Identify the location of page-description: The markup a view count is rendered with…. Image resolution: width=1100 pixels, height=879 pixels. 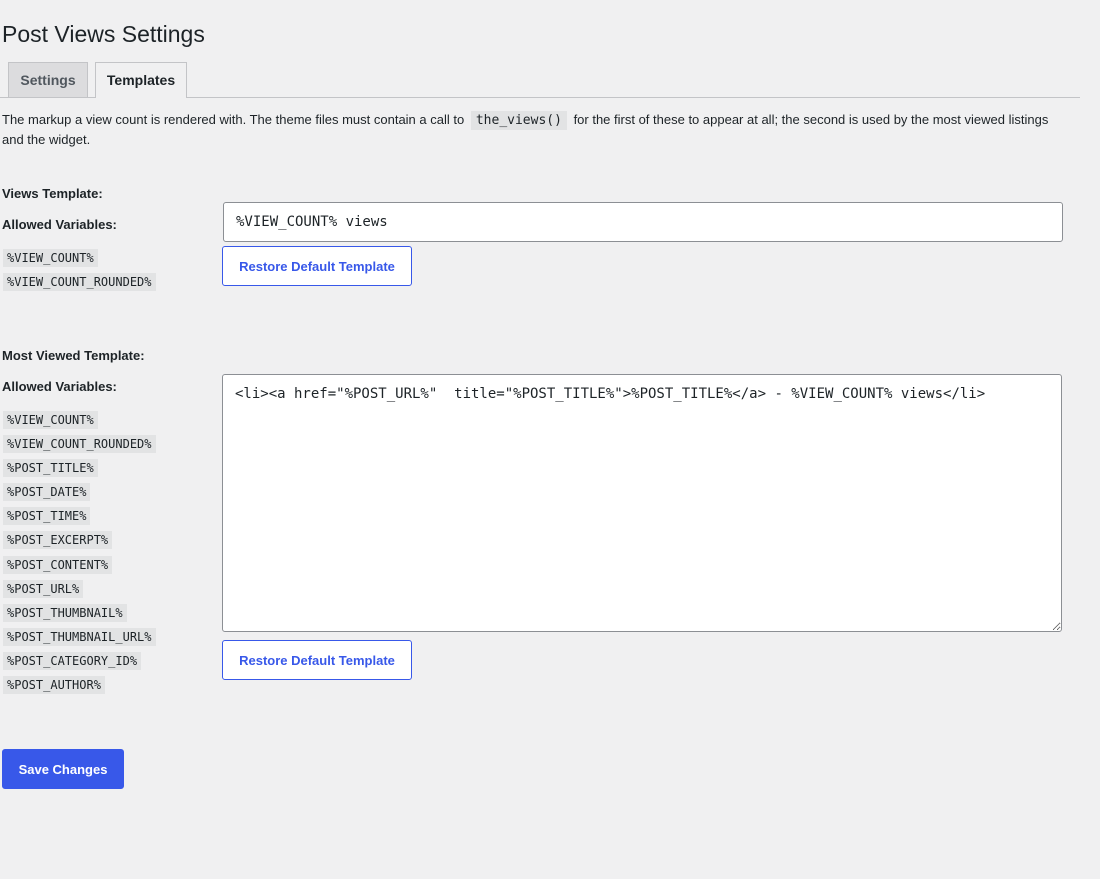
(537, 129).